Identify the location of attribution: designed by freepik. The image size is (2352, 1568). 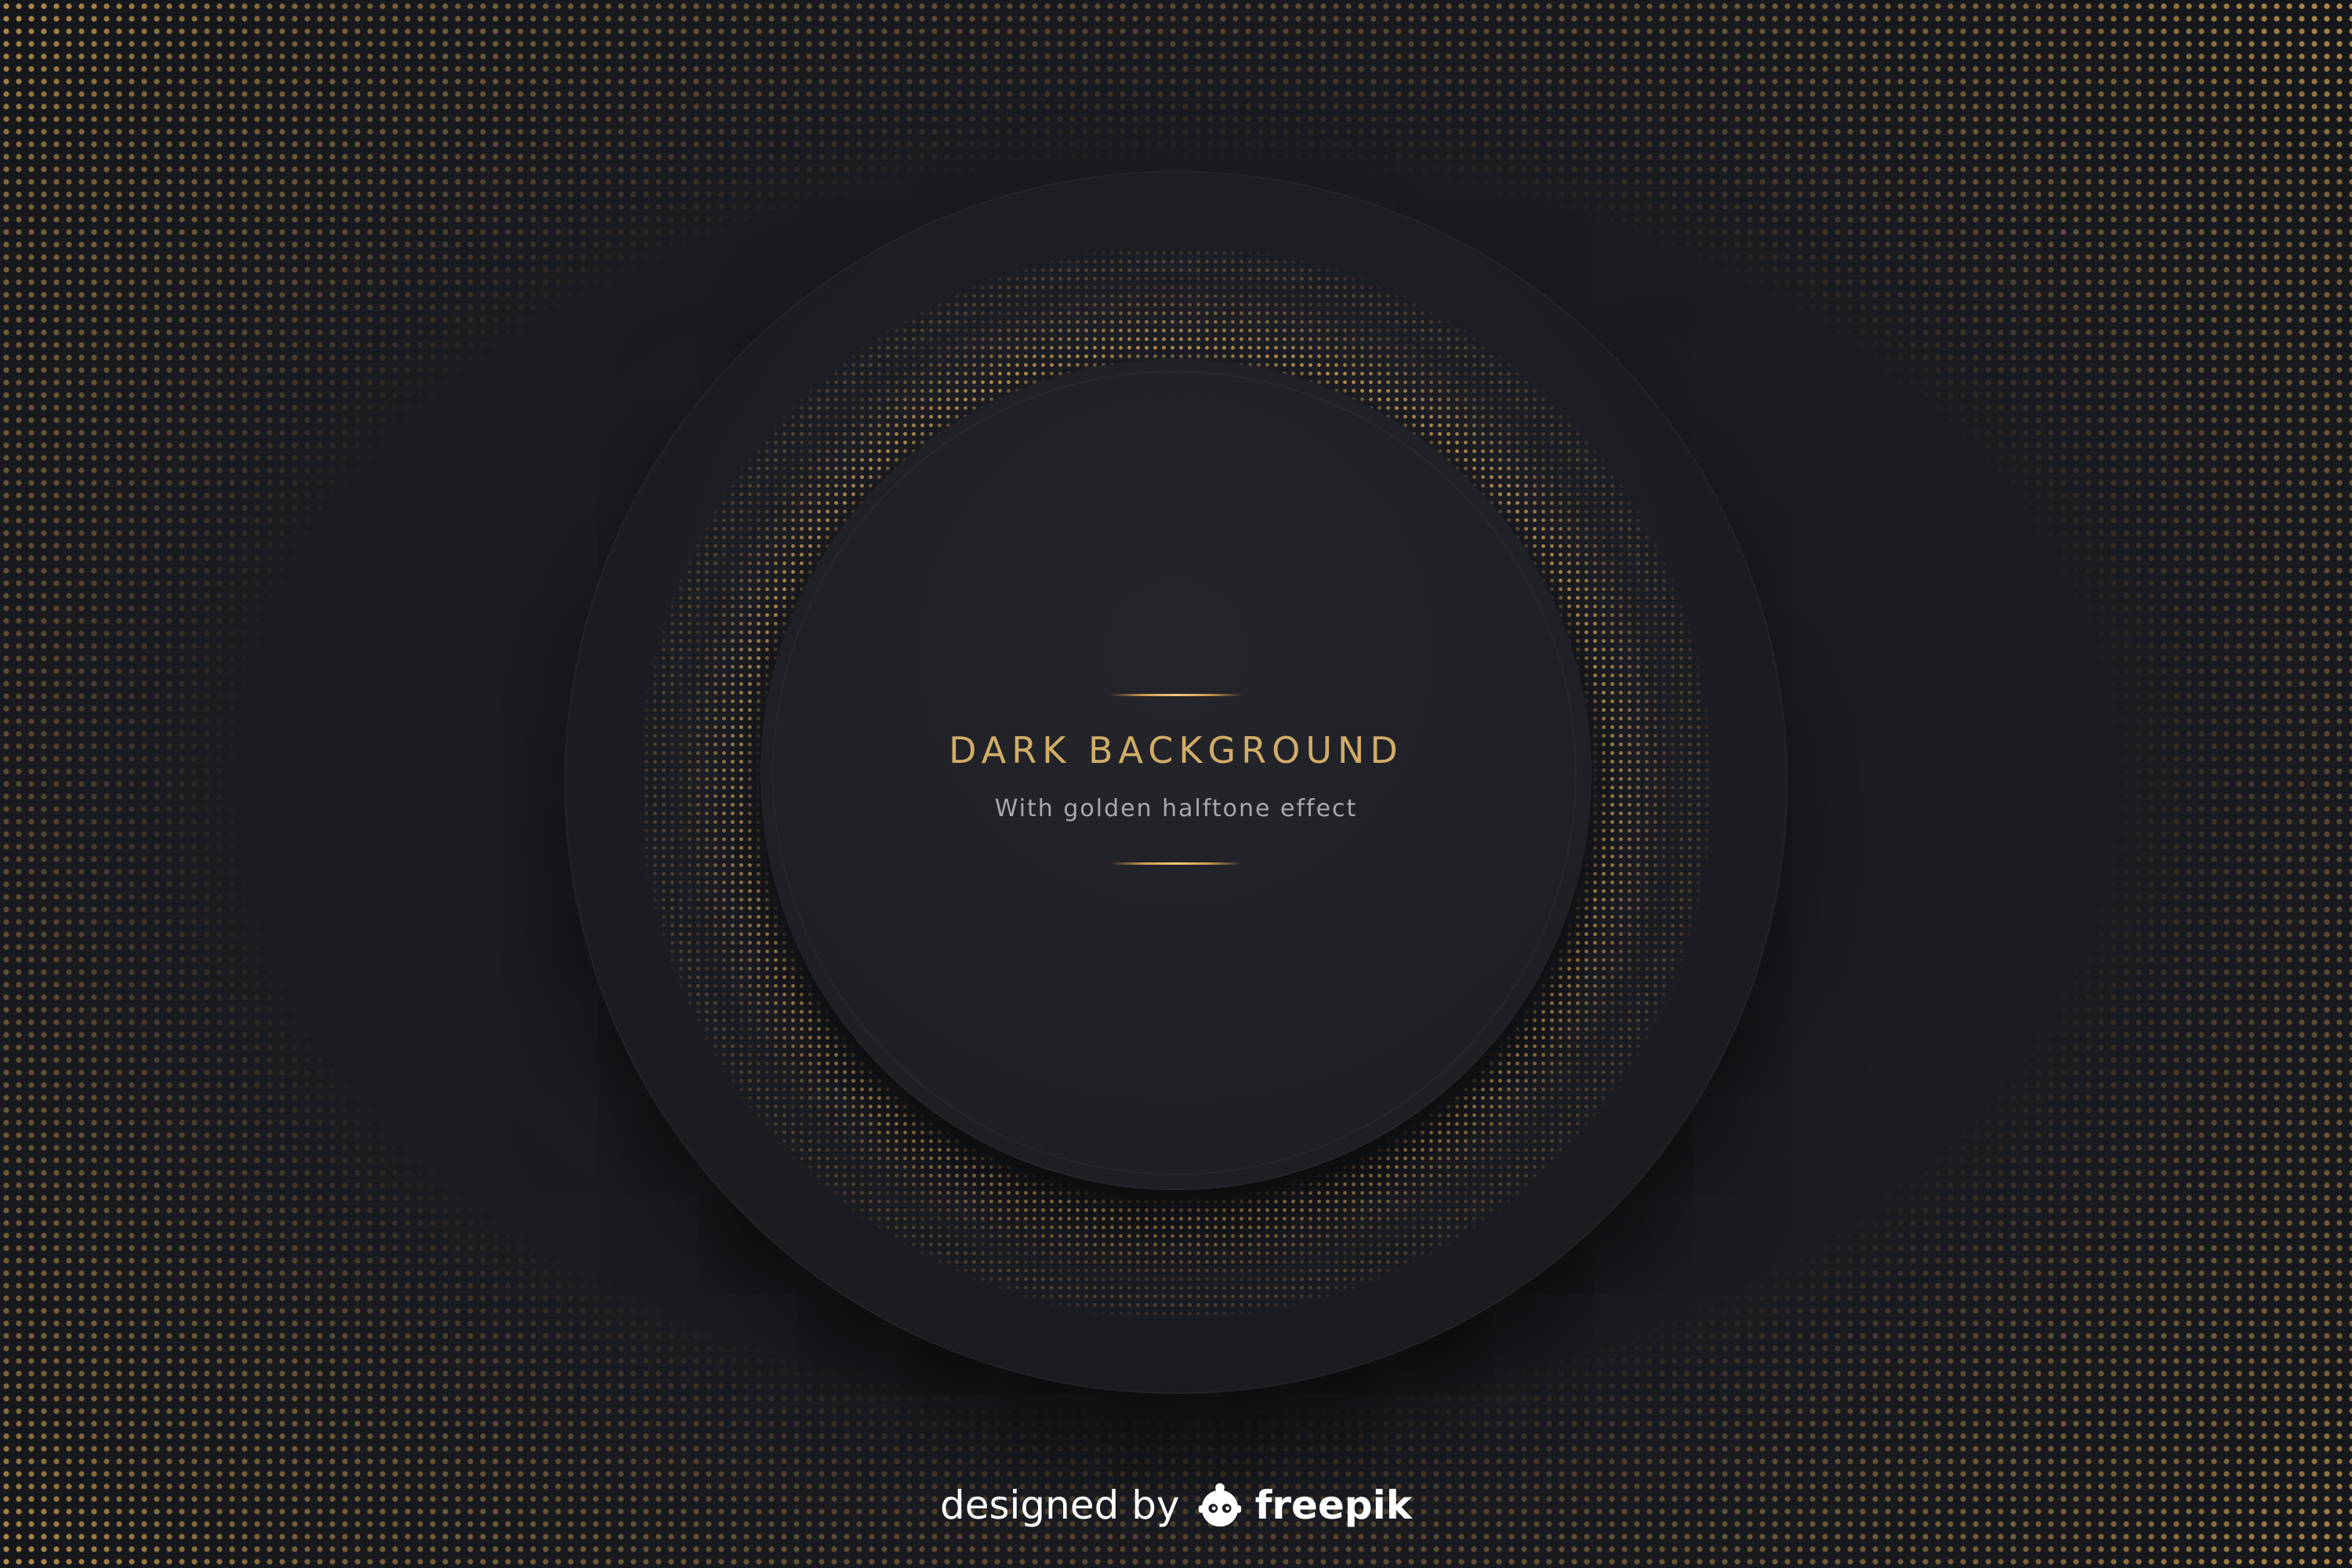
(1176, 1505).